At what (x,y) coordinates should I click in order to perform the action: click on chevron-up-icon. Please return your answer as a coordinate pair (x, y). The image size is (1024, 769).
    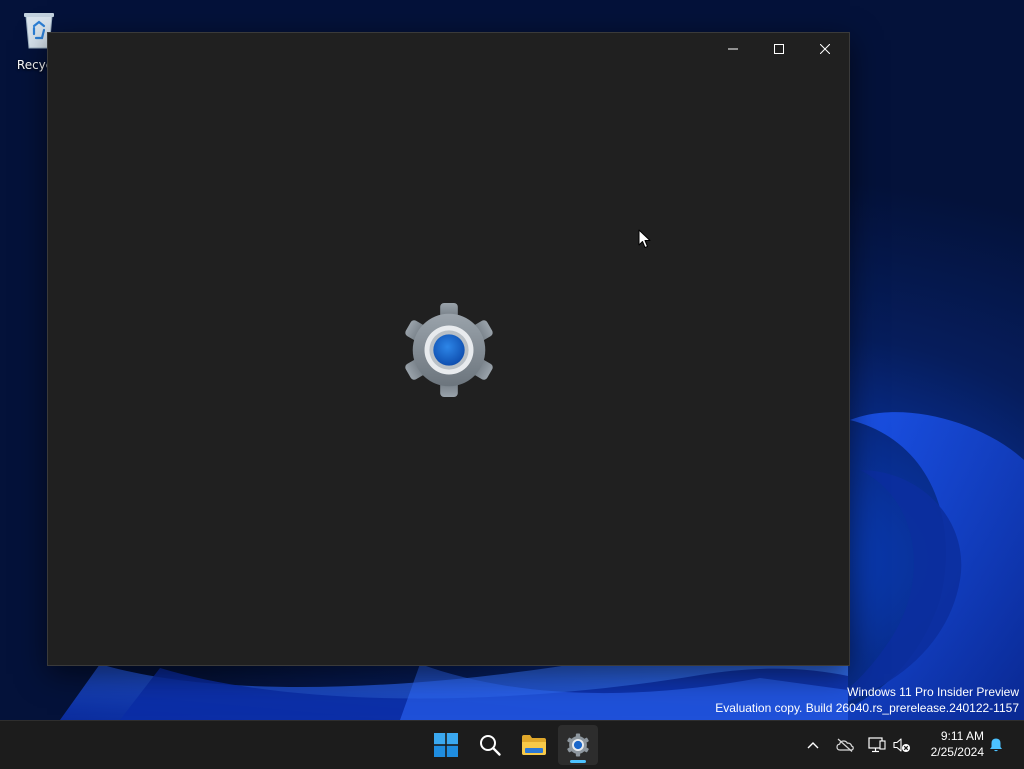
    Looking at the image, I should click on (813, 745).